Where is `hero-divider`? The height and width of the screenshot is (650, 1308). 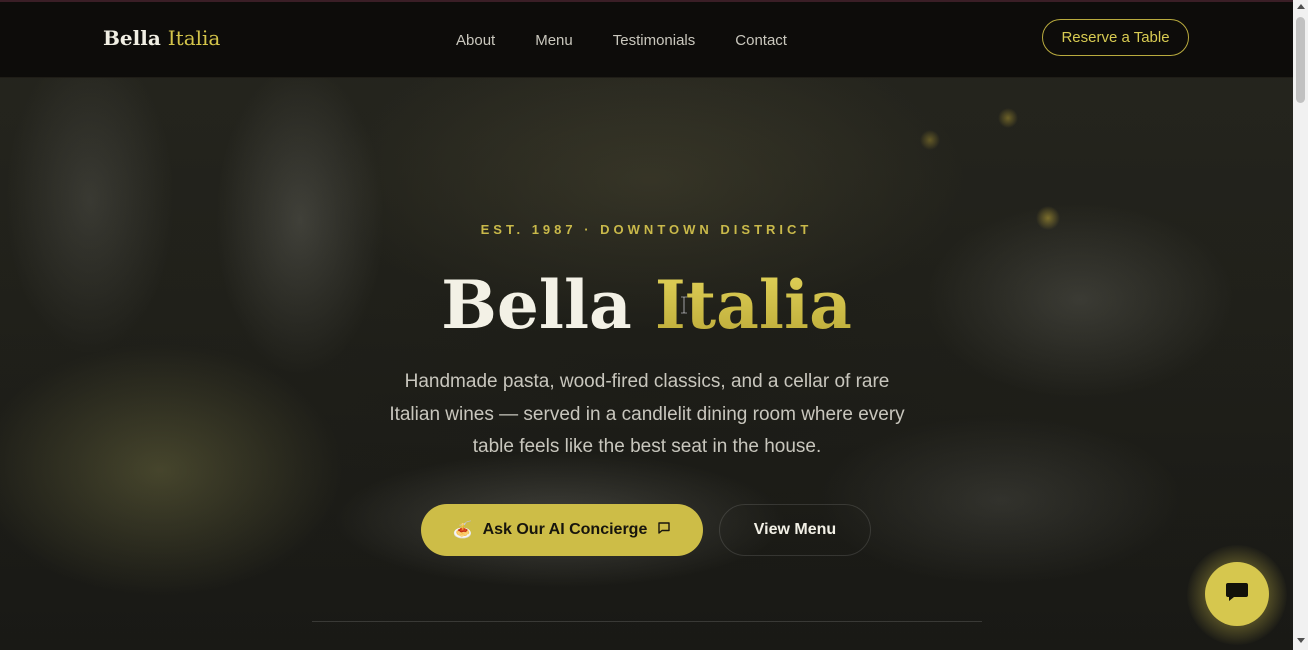 hero-divider is located at coordinates (647, 621).